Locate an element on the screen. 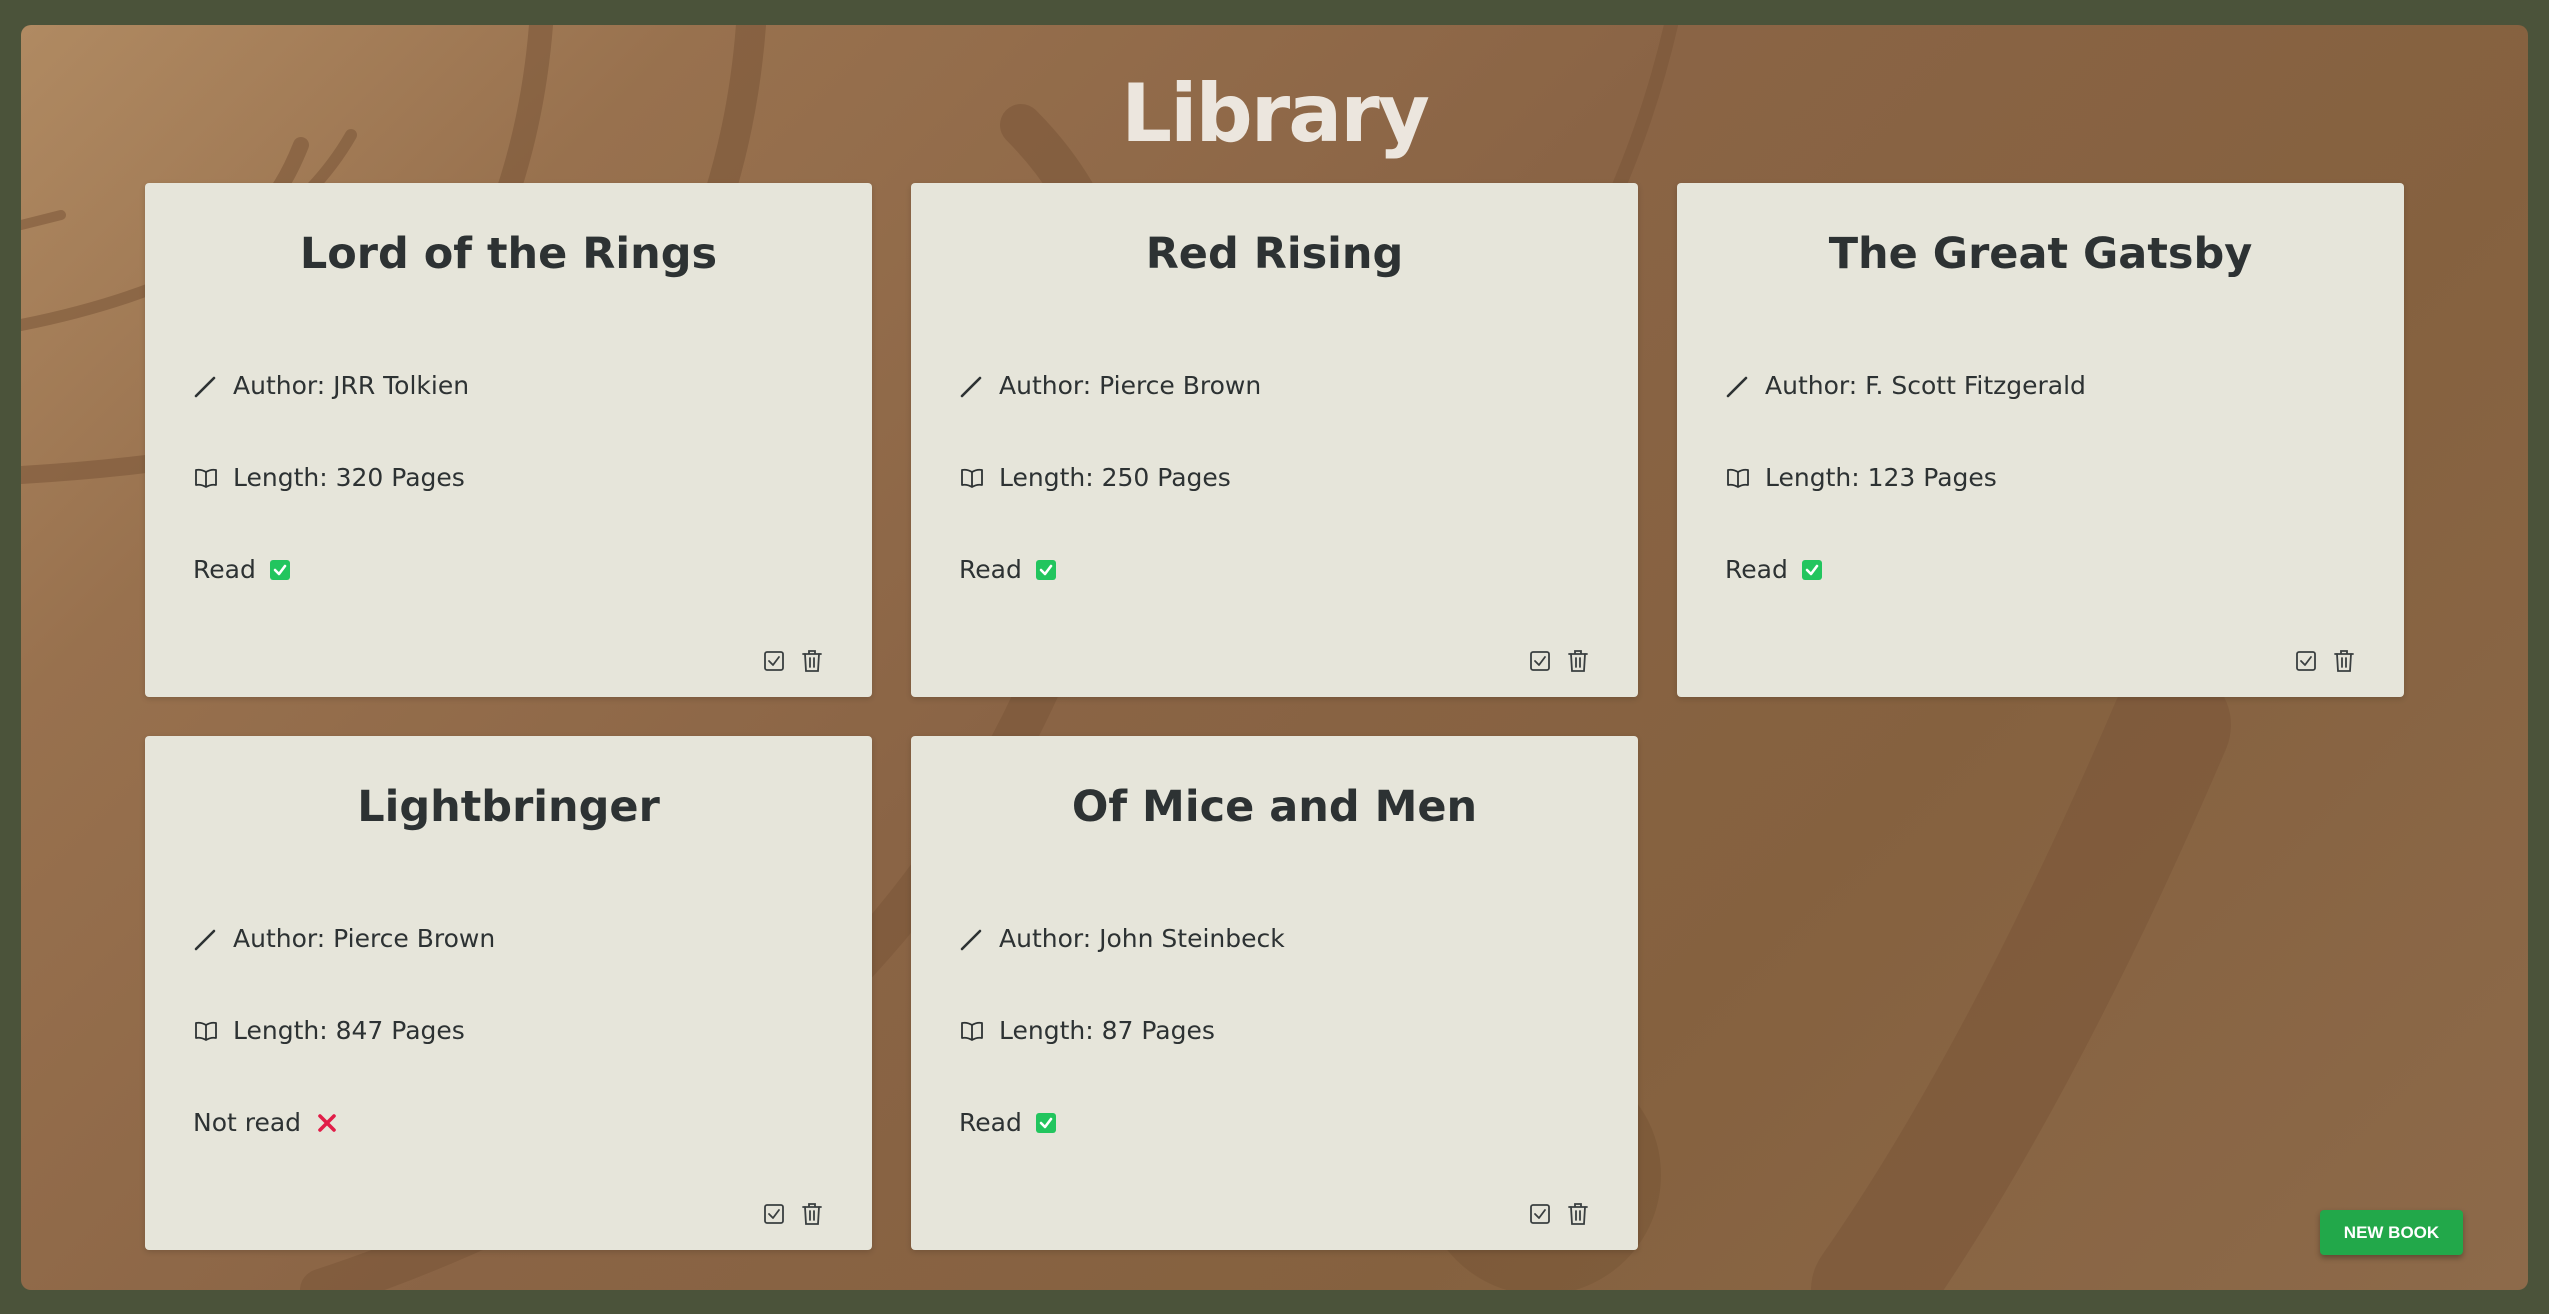 The width and height of the screenshot is (2549, 1314). length-row: Length: 87 Pages is located at coordinates (1087, 1030).